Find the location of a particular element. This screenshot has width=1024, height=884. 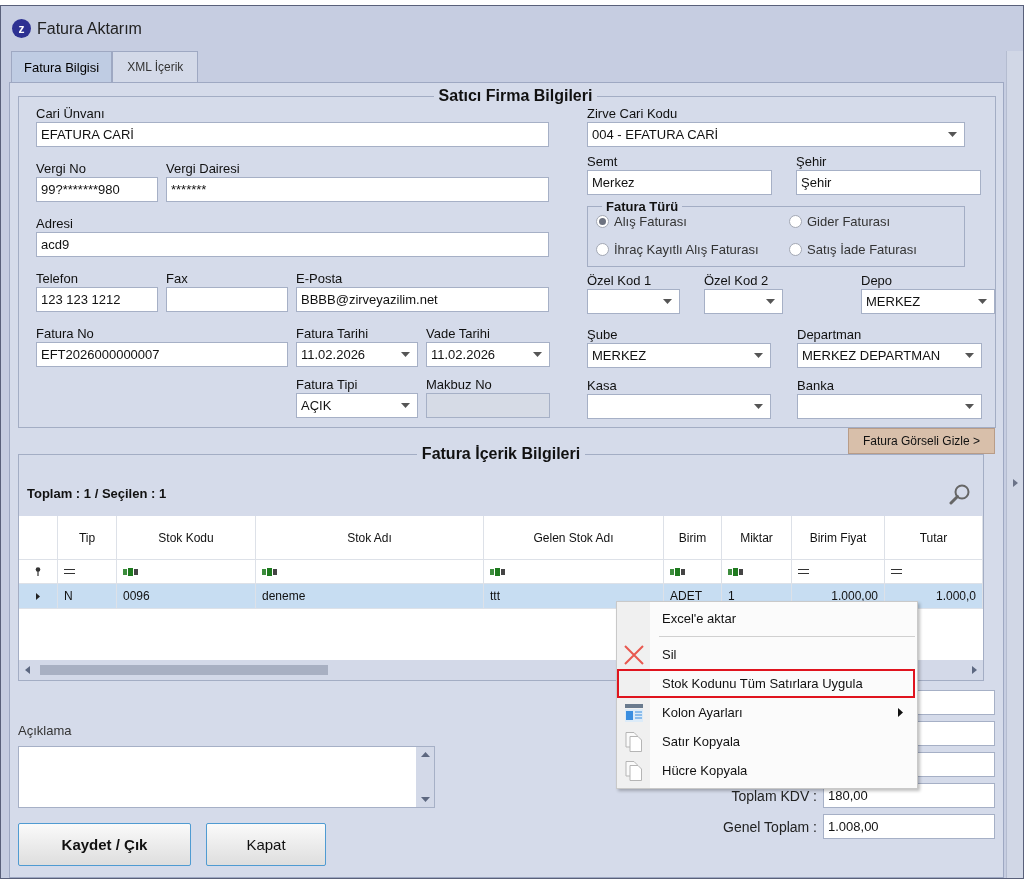

field-label: E-Posta is located at coordinates (320, 278).